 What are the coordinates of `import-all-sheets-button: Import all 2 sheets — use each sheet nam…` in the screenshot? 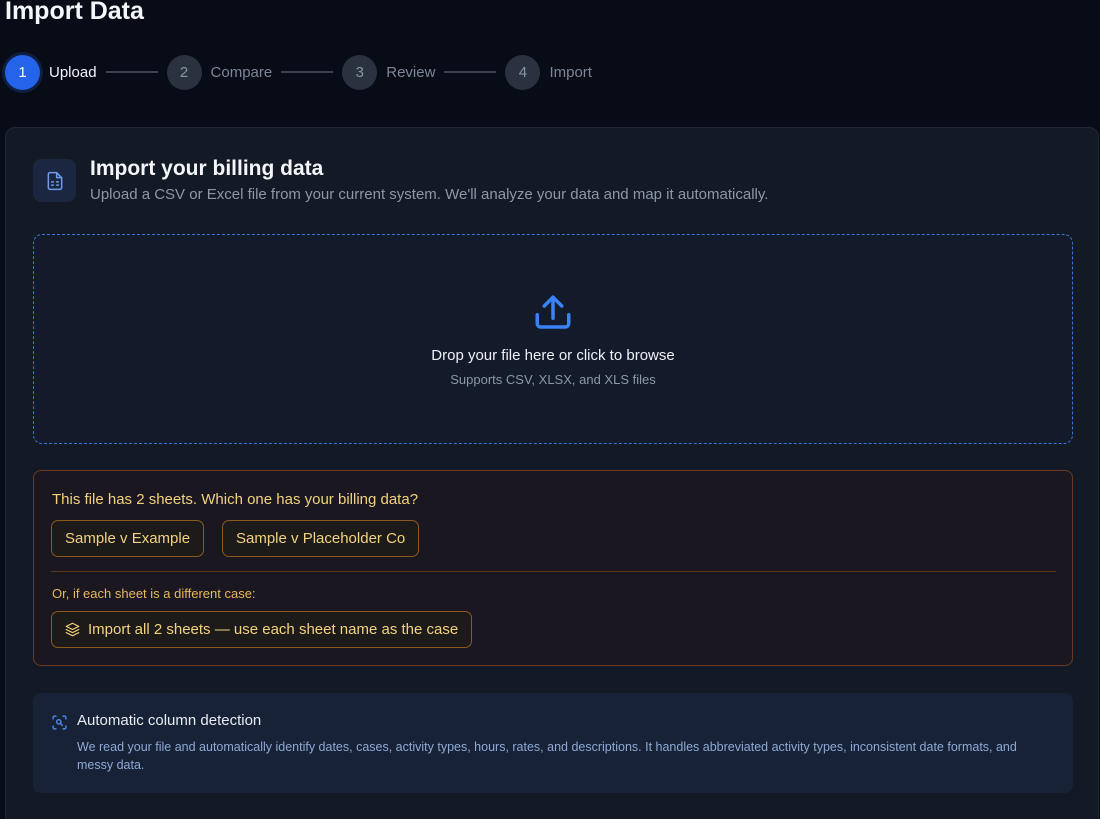 It's located at (262, 629).